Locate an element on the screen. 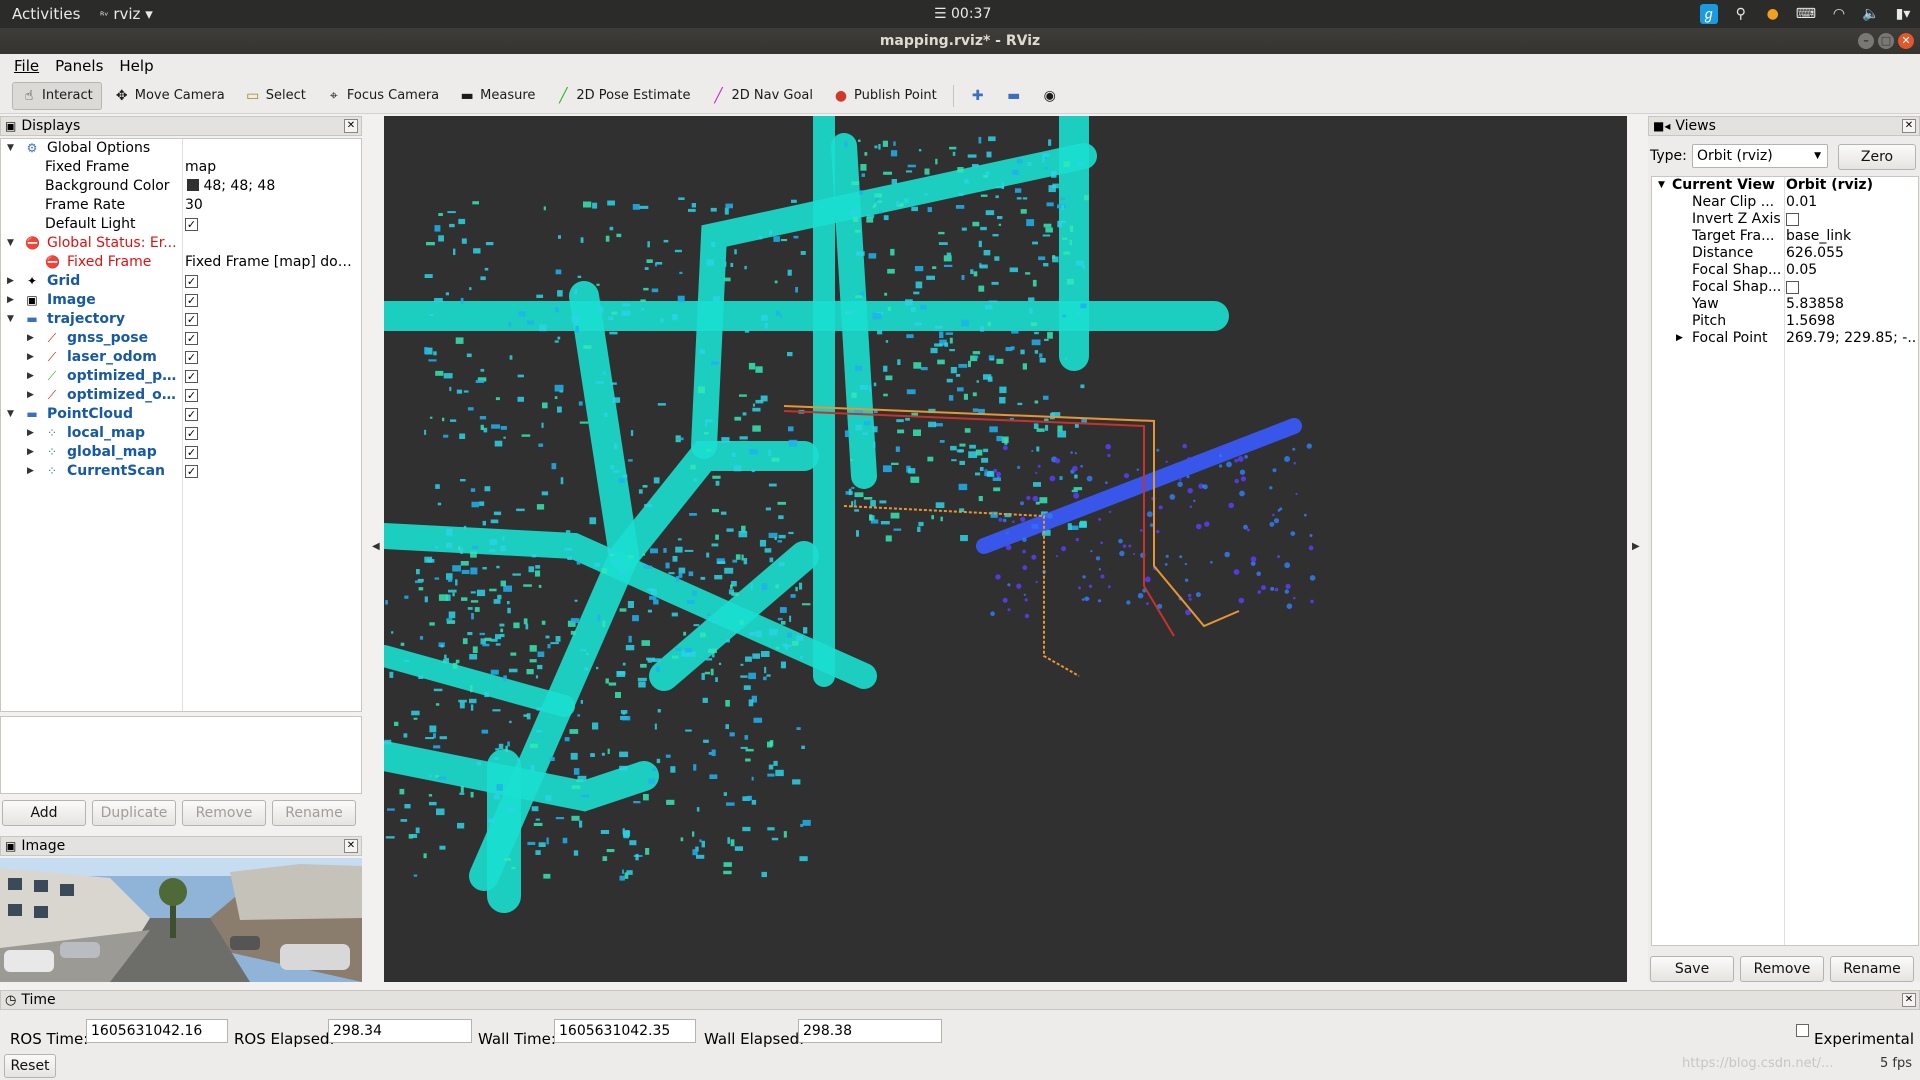 The width and height of the screenshot is (1920, 1080). grid-checkbox: ✓ is located at coordinates (191, 281).